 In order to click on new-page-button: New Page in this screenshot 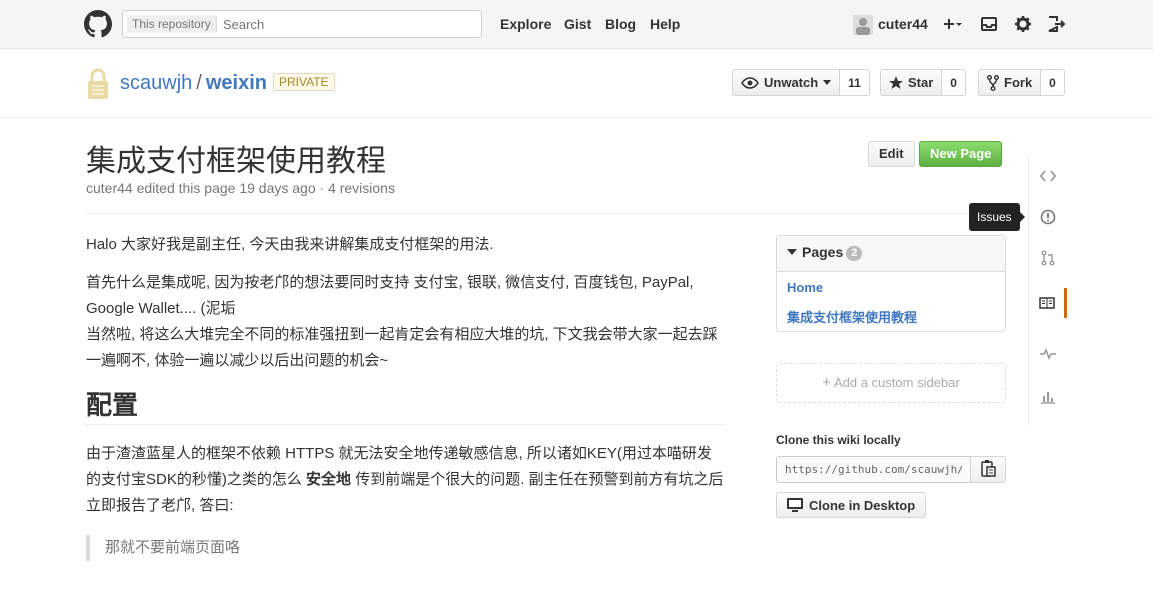, I will do `click(961, 154)`.